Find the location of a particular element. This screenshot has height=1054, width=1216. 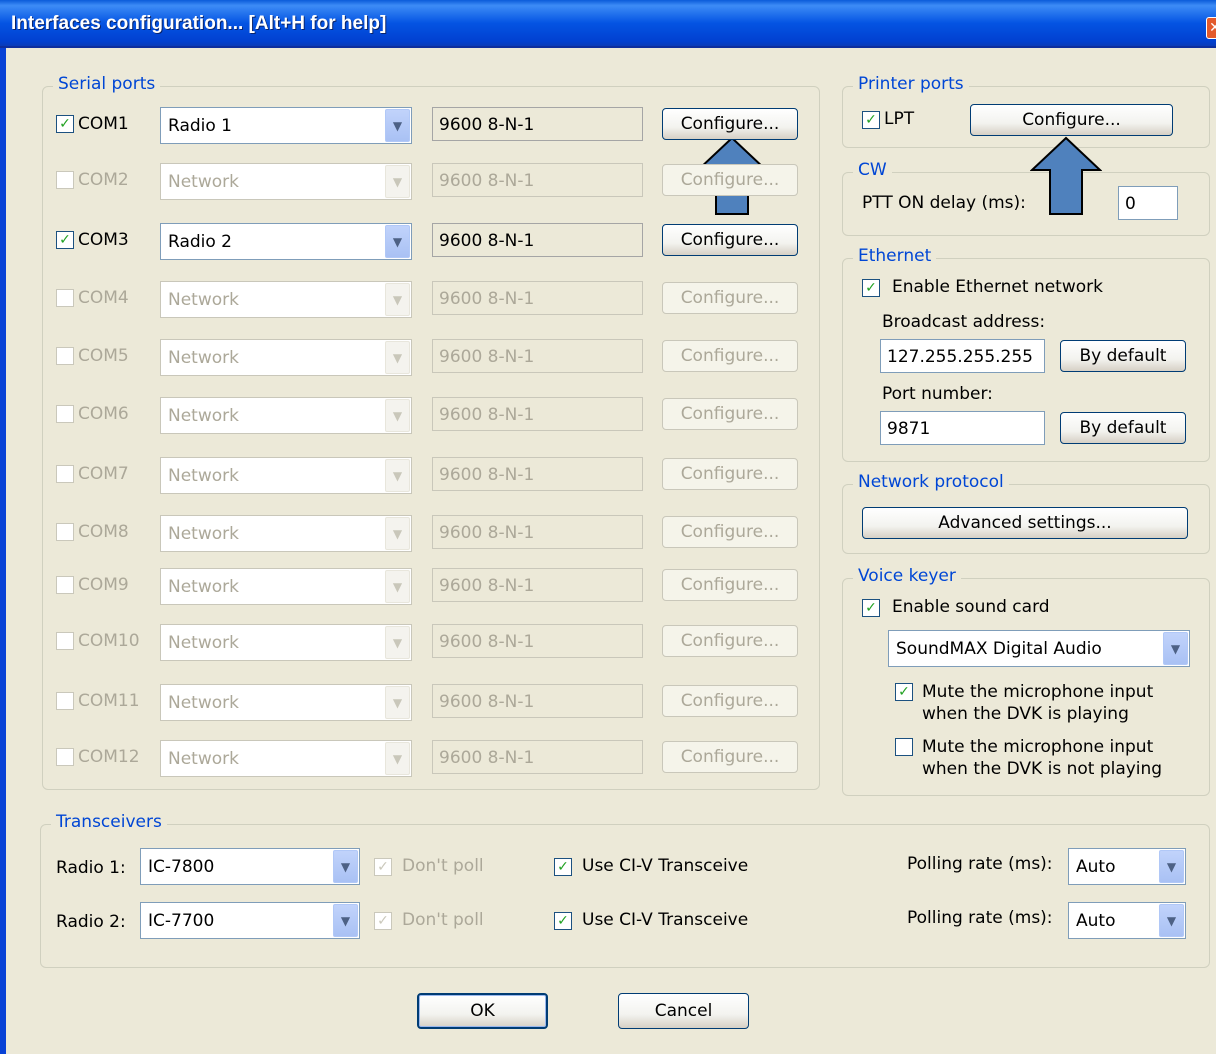

radio-model-select: IC-7800 ▼ is located at coordinates (250, 866).